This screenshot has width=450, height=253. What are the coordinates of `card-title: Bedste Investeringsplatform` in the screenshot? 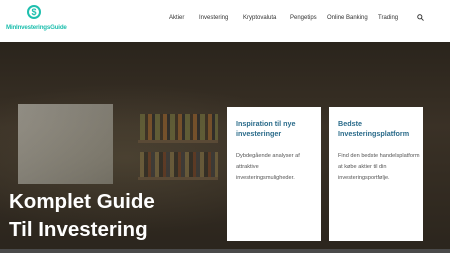 It's located at (378, 129).